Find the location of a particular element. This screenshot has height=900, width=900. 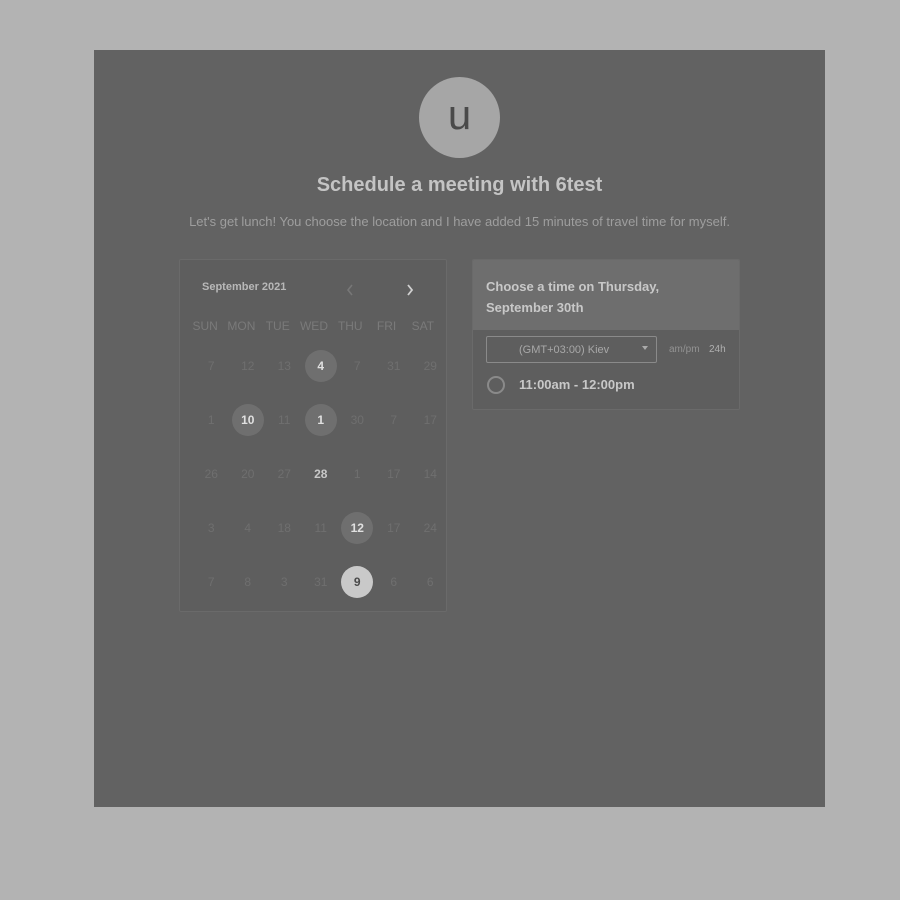

weekday-label: SUN is located at coordinates (205, 326).